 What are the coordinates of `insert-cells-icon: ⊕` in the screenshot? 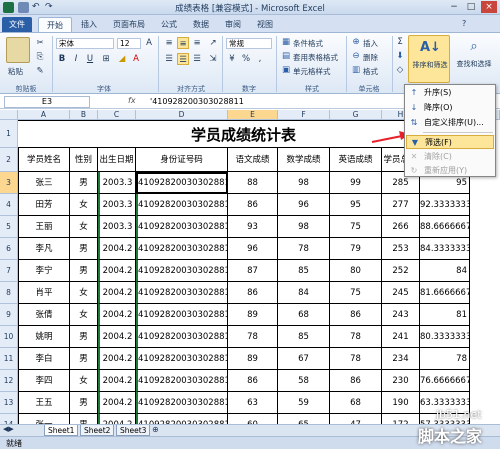 It's located at (356, 42).